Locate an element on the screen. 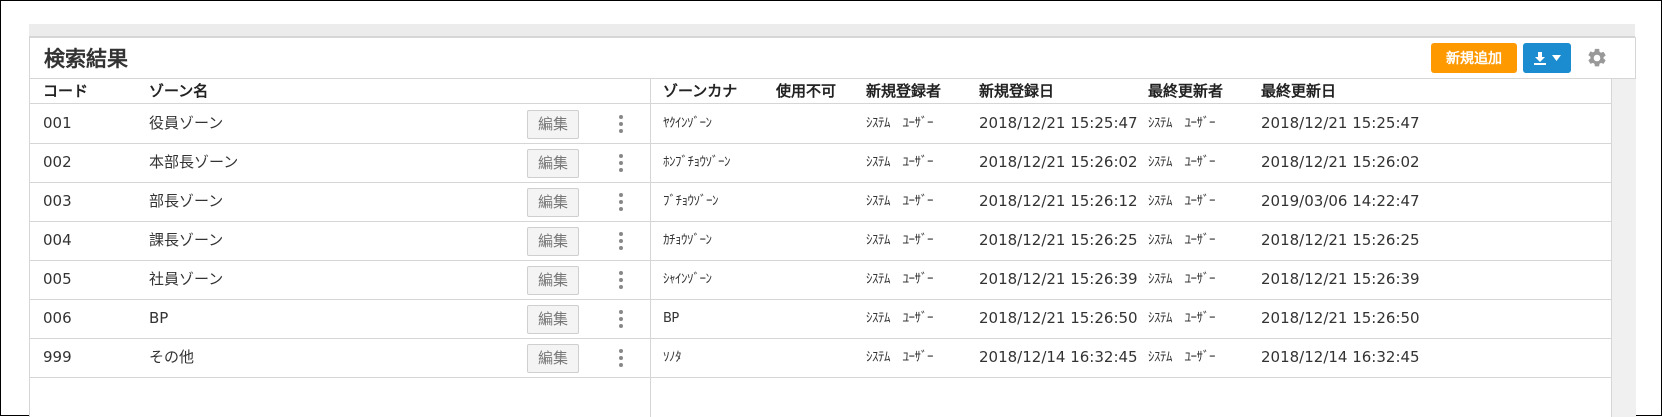 This screenshot has height=417, width=1662. cell-updated-at: 2019/03/06 14:22:47 is located at coordinates (1340, 201).